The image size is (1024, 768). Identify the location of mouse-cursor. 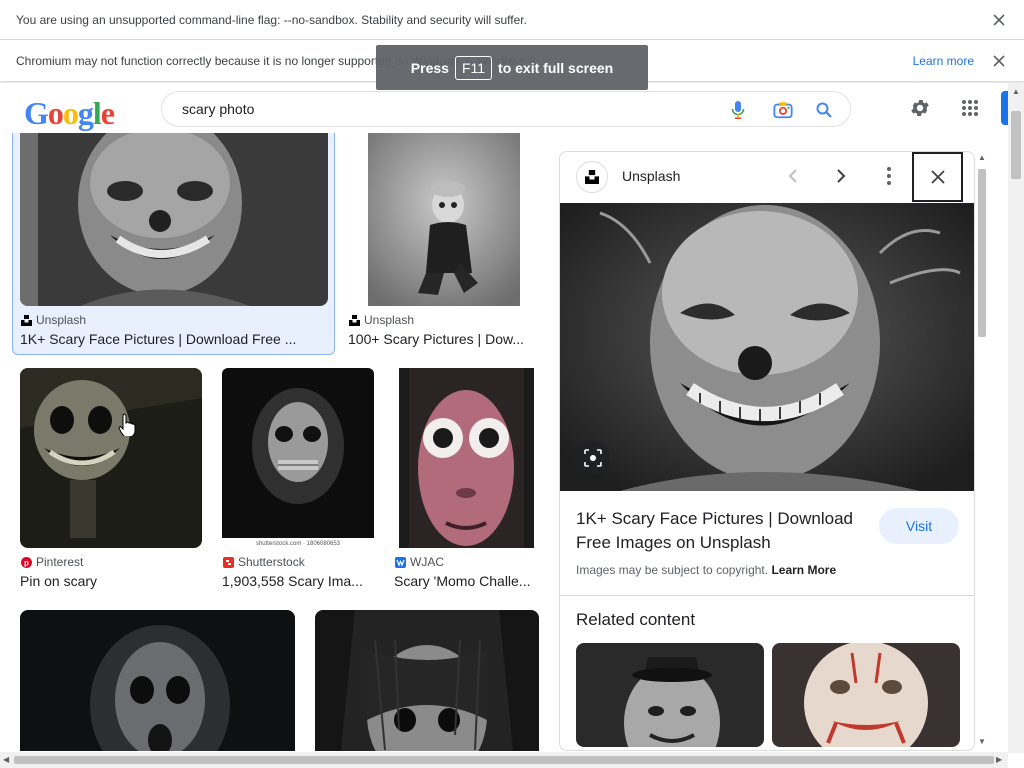
(128, 426).